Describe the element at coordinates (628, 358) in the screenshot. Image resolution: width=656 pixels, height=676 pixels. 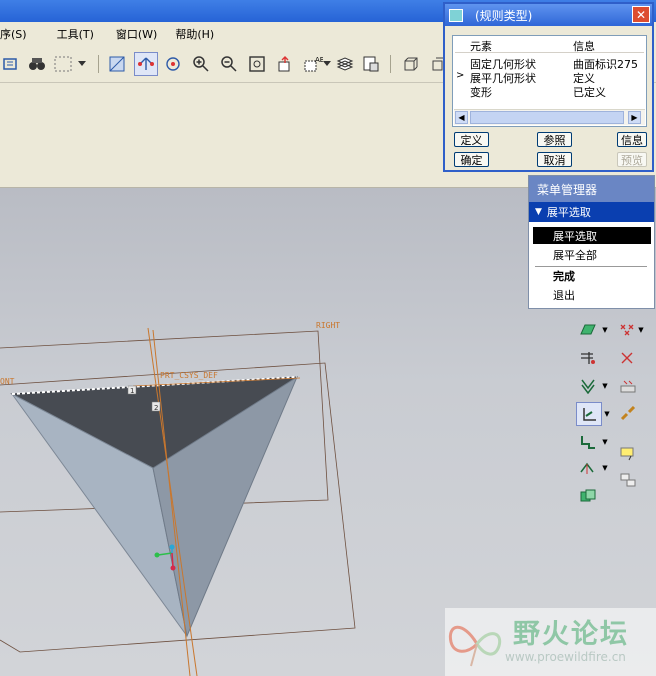
I see `datum-curve-icon` at that location.